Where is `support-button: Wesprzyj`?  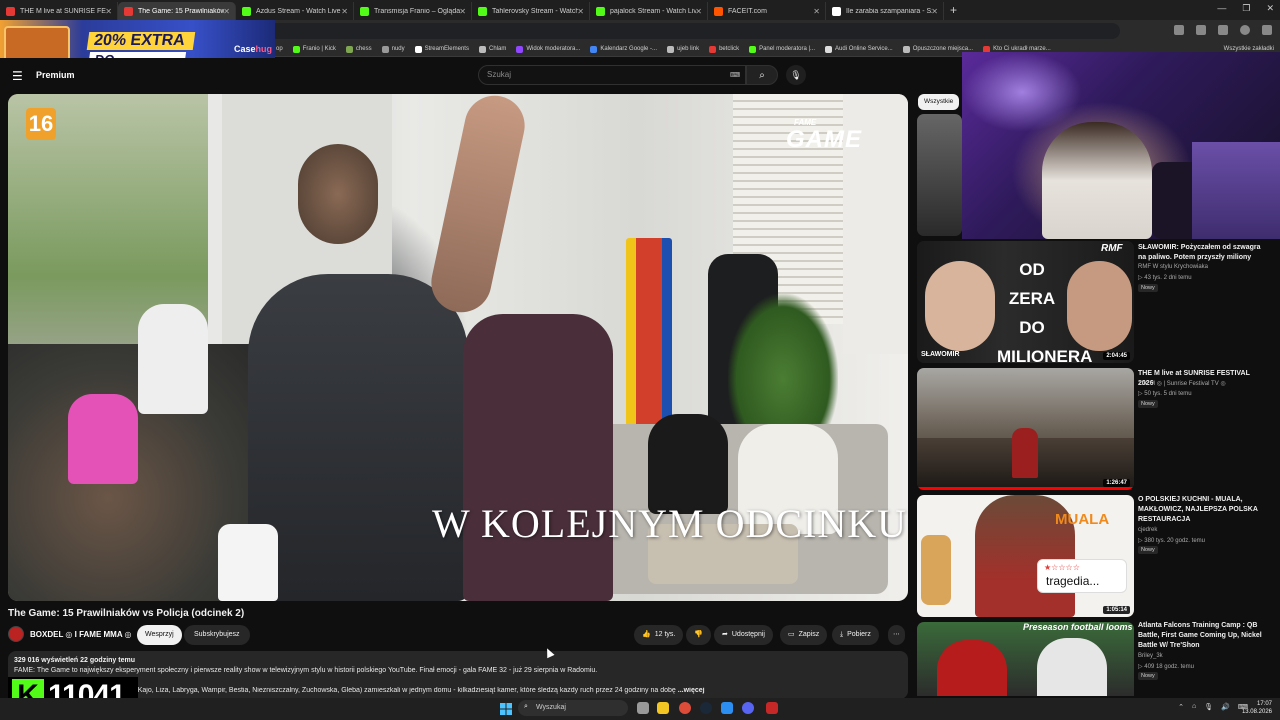 support-button: Wesprzyj is located at coordinates (159, 635).